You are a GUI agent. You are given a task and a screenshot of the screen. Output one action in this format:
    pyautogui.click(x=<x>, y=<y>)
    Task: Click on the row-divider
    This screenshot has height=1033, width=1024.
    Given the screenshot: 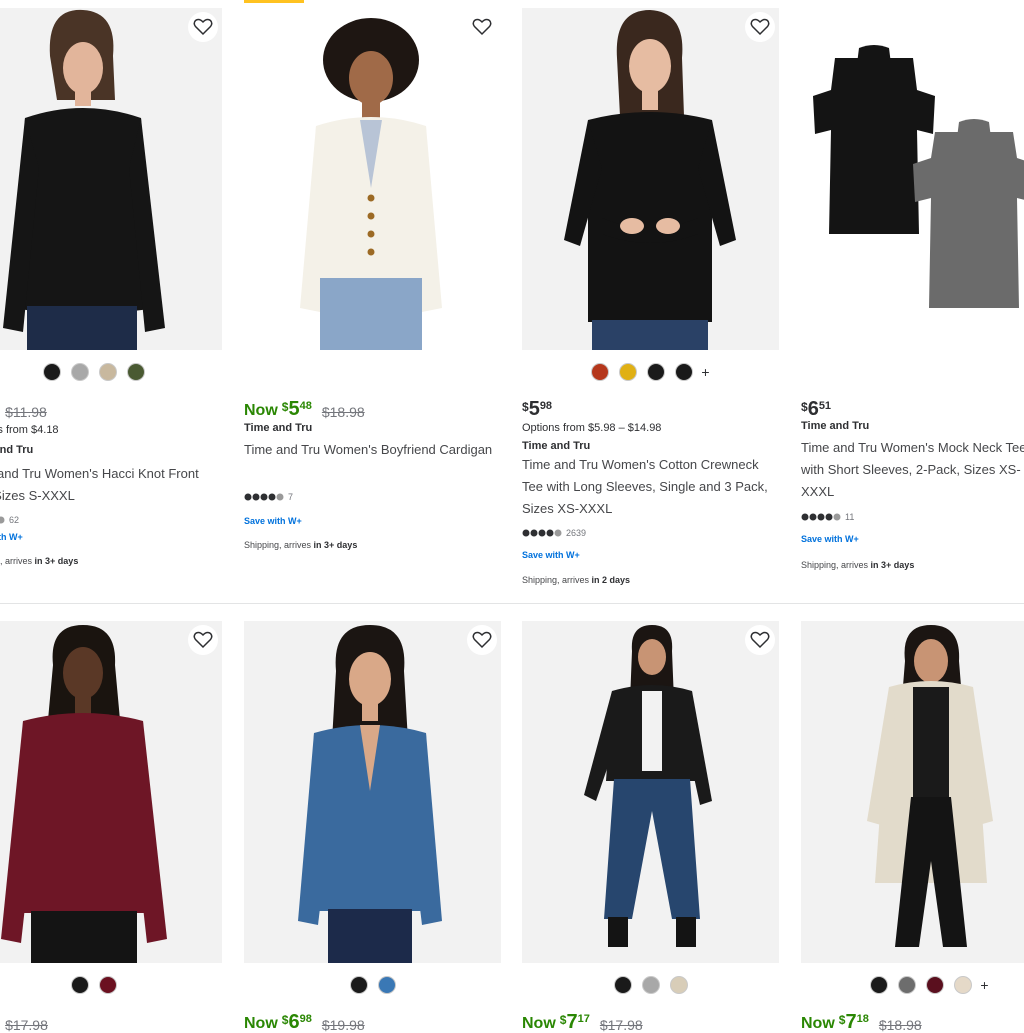 What is the action you would take?
    pyautogui.click(x=512, y=603)
    